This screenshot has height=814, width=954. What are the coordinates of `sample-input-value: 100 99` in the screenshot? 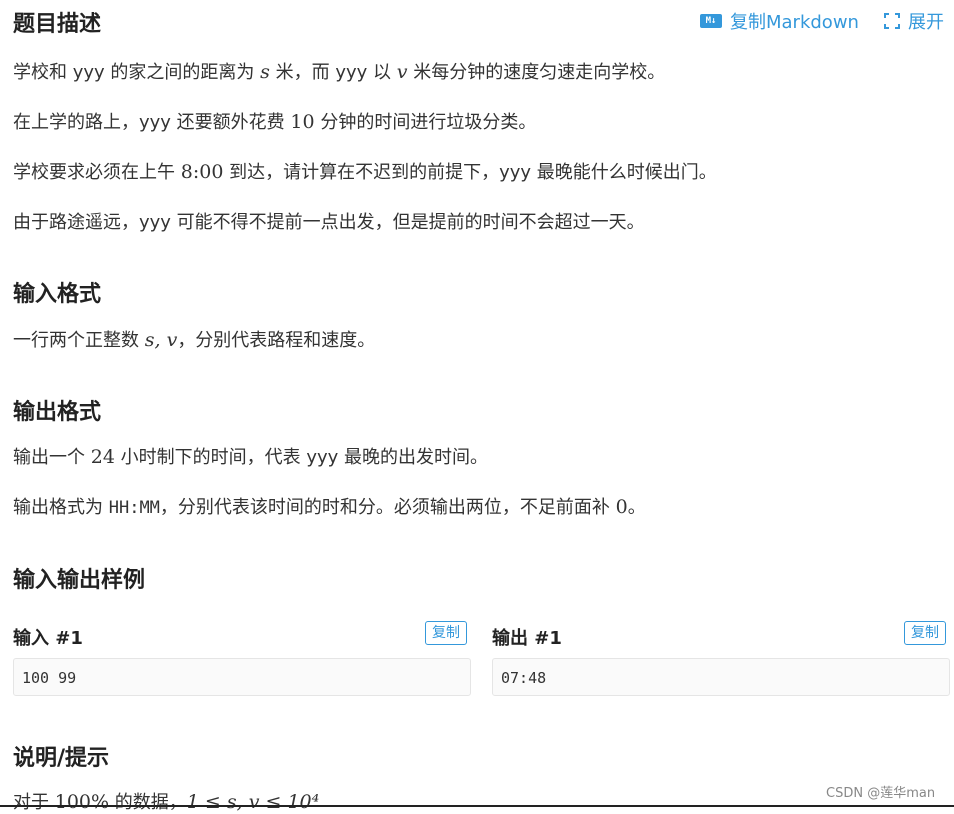 It's located at (49, 678).